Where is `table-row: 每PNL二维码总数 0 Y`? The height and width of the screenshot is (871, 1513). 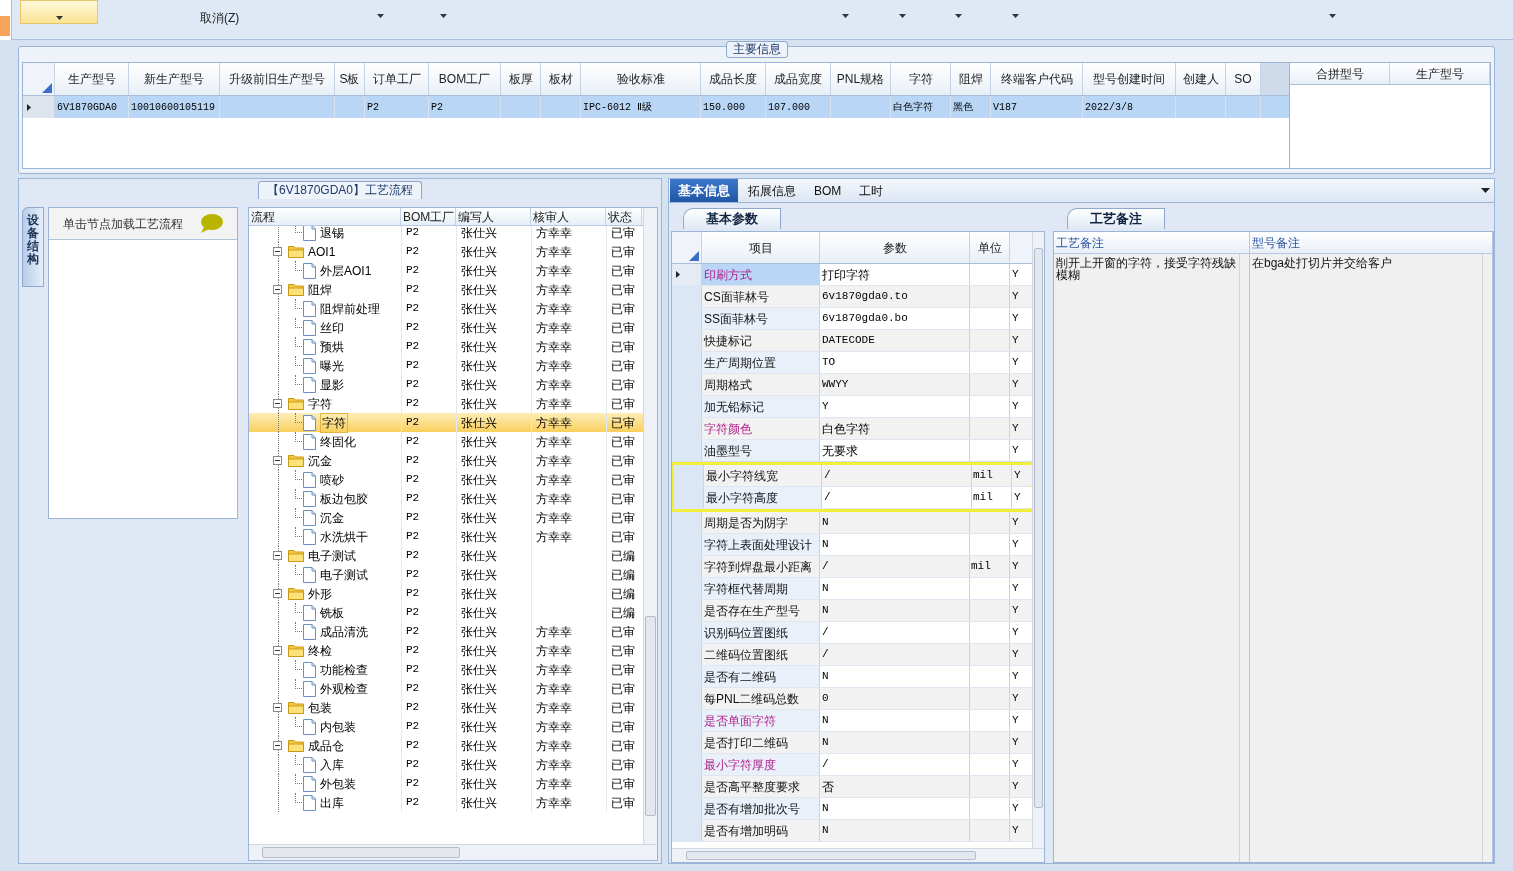 table-row: 每PNL二维码总数 0 Y is located at coordinates (852, 699).